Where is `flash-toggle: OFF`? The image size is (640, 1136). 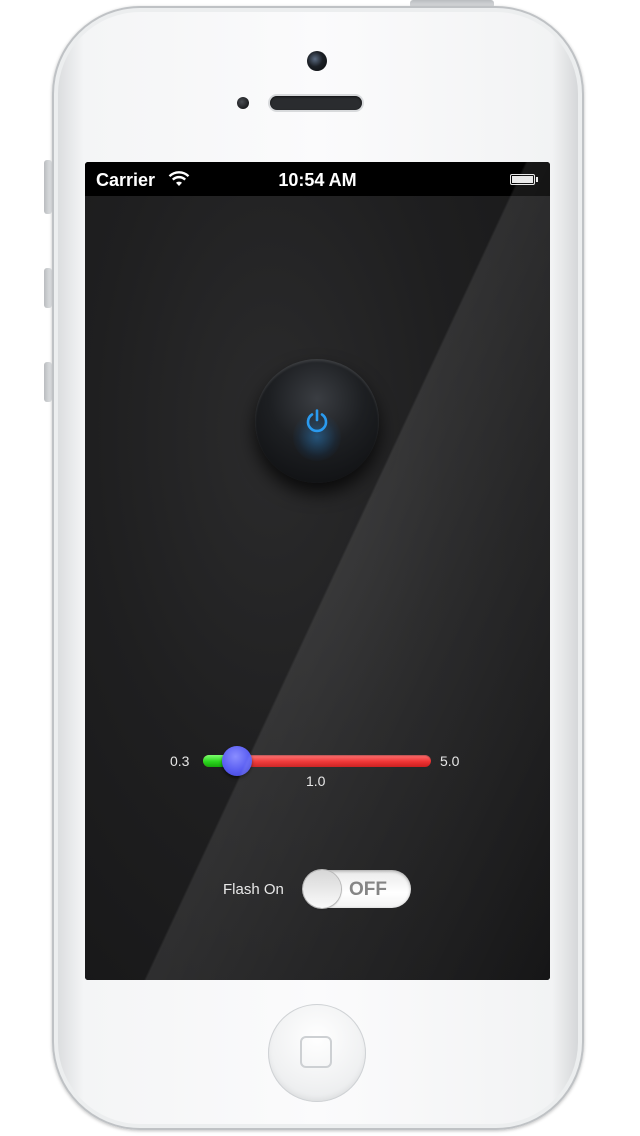 flash-toggle: OFF is located at coordinates (357, 889).